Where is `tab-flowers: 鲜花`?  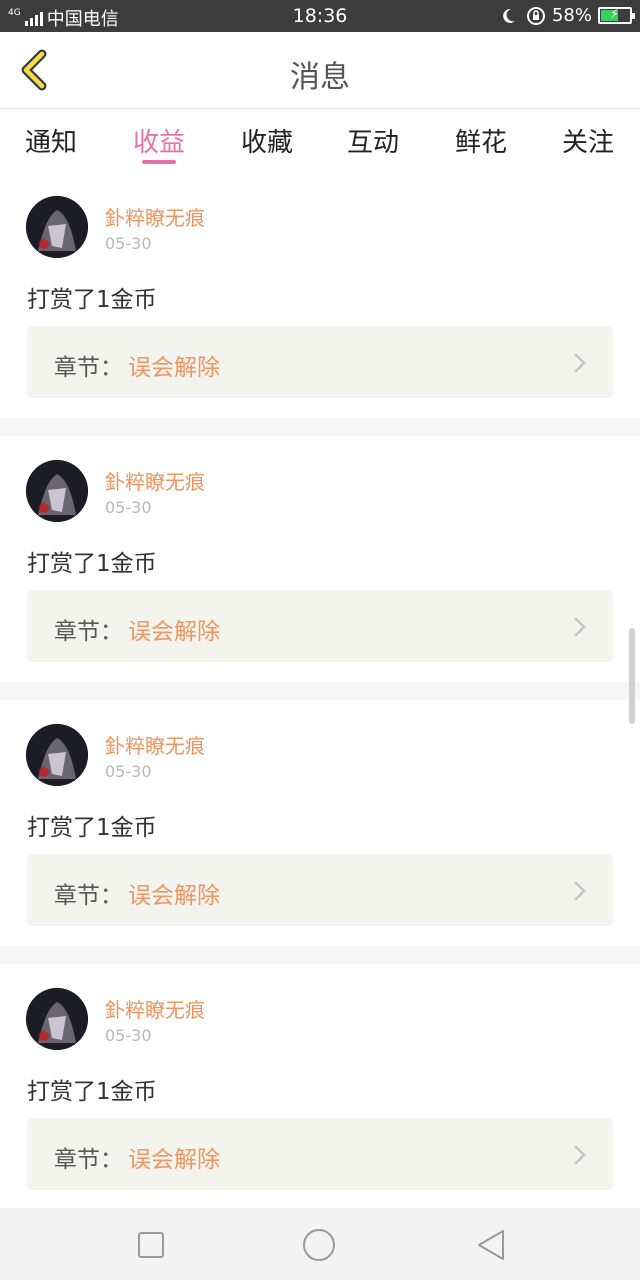
tab-flowers: 鲜花 is located at coordinates (481, 140).